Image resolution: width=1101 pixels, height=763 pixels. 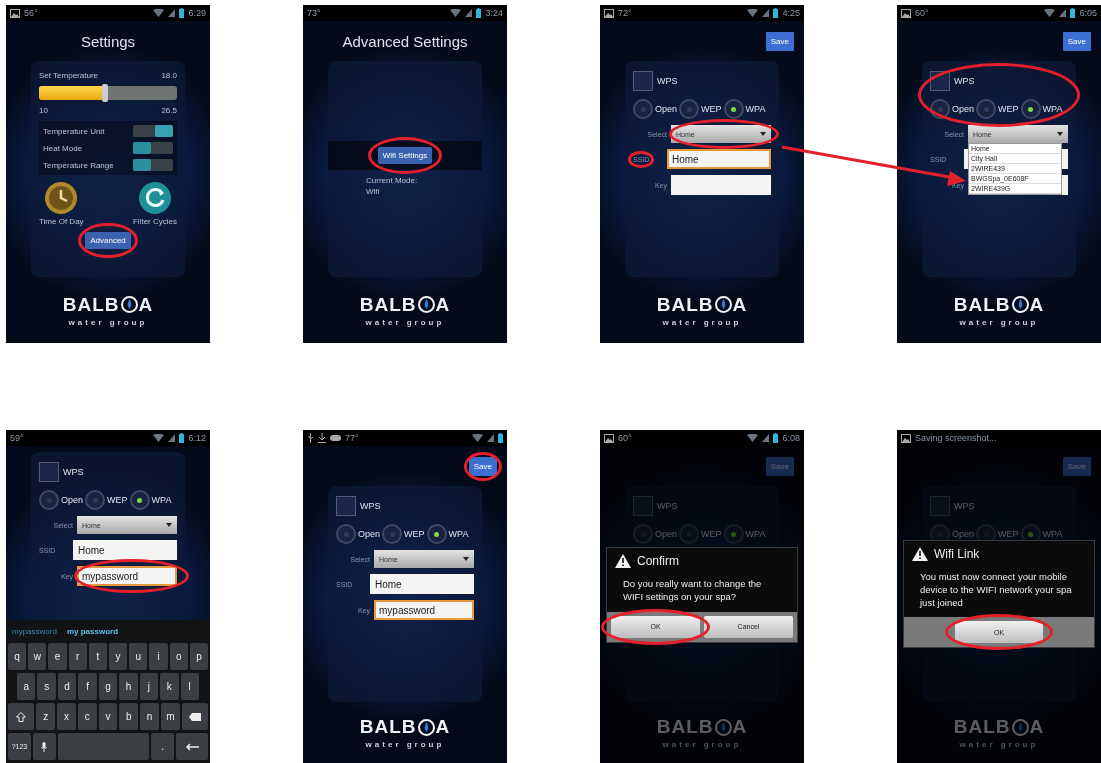 I want to click on keyboard-key: s, so click(x=46, y=686).